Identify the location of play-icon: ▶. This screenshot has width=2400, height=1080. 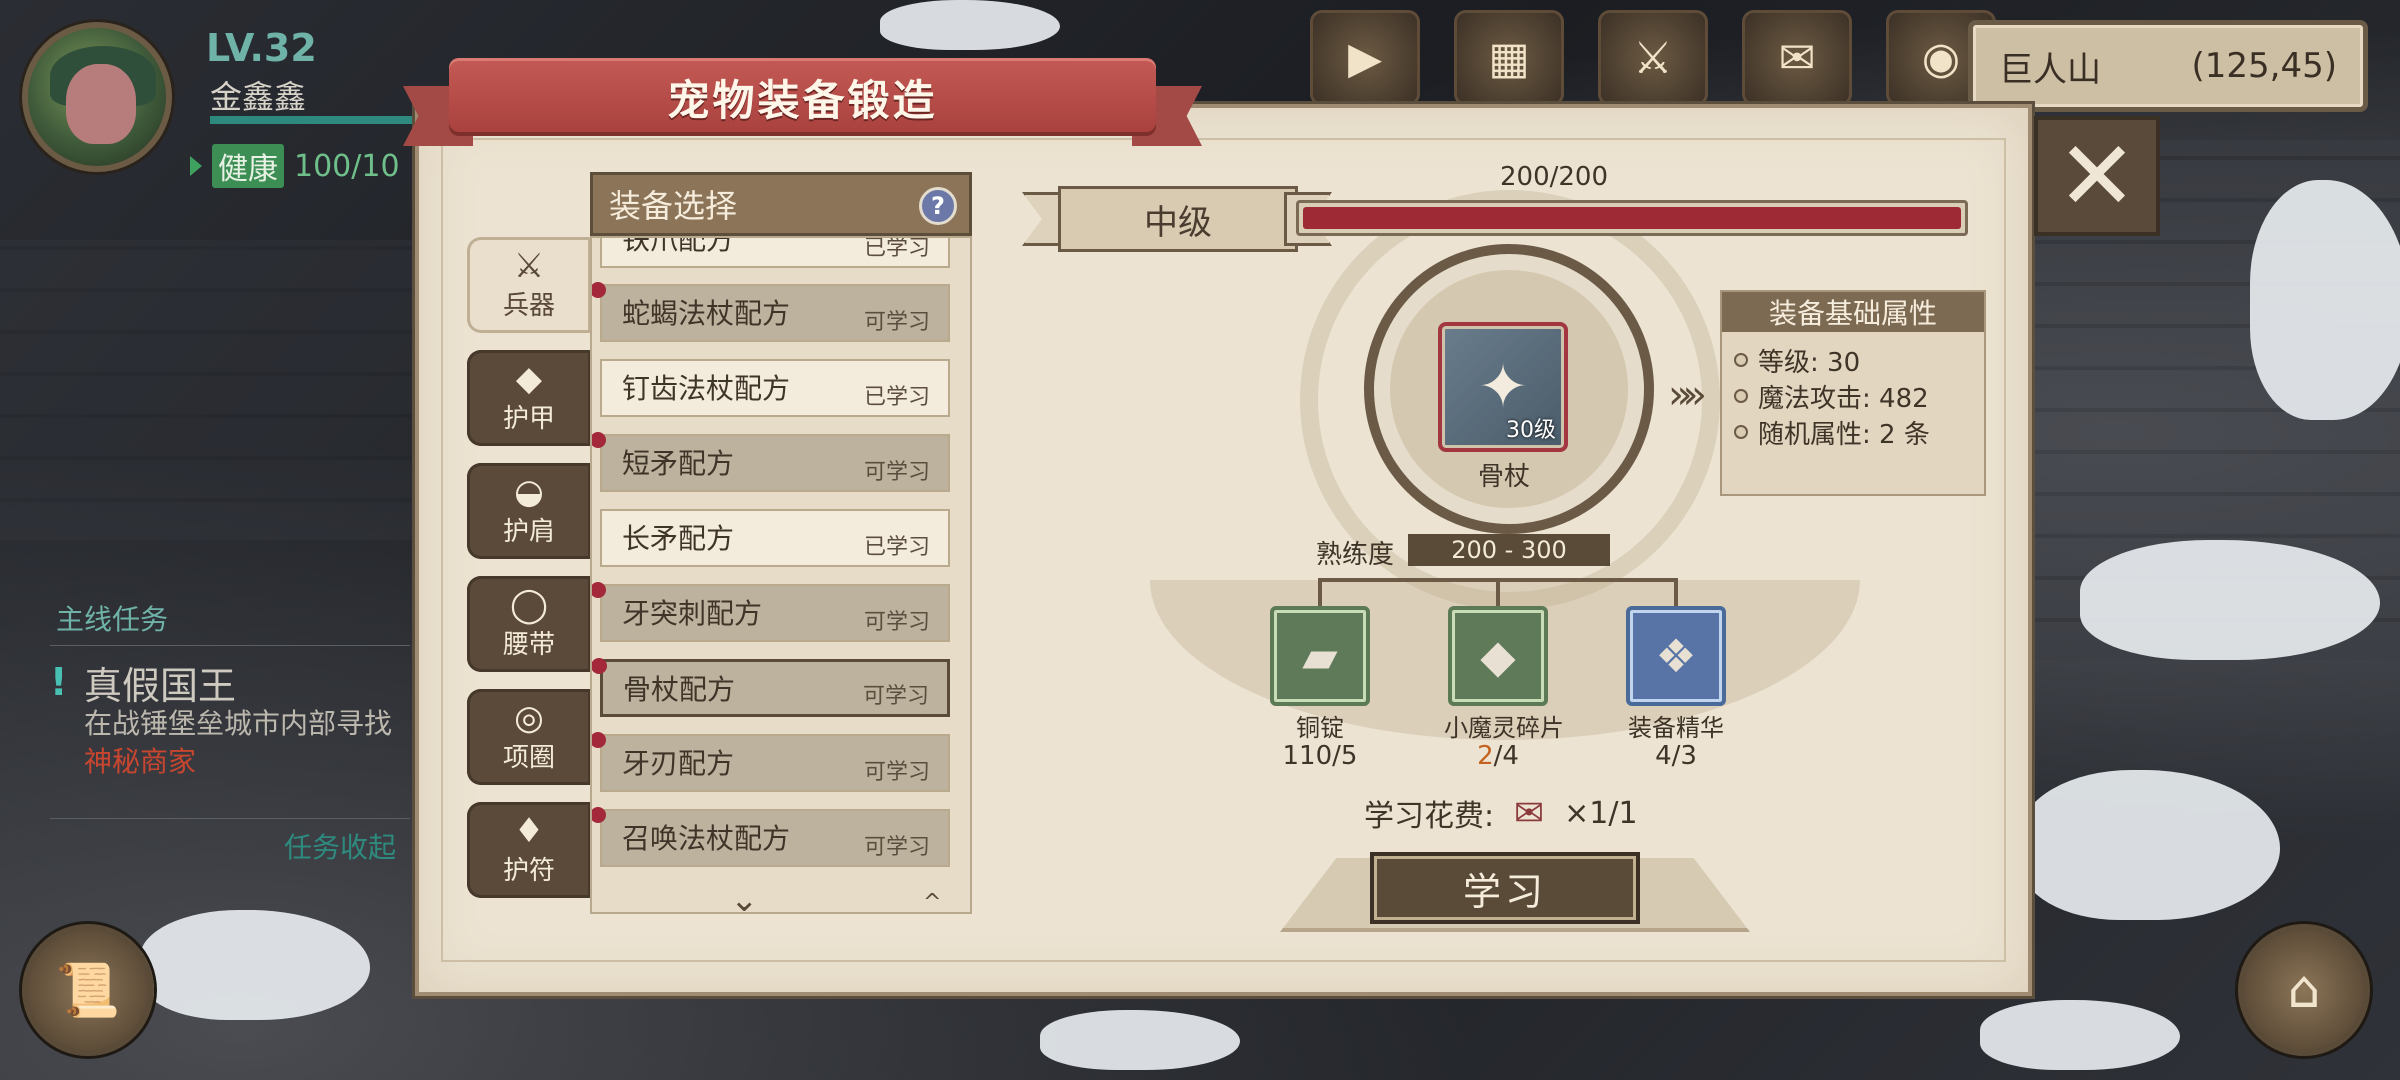
(1365, 58).